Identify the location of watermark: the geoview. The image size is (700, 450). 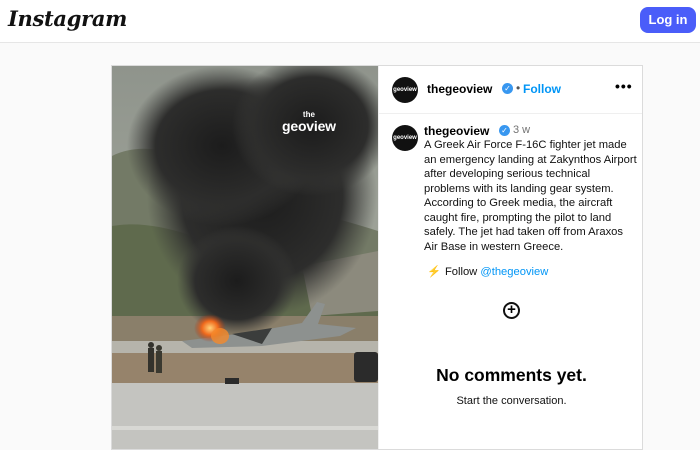
(309, 122).